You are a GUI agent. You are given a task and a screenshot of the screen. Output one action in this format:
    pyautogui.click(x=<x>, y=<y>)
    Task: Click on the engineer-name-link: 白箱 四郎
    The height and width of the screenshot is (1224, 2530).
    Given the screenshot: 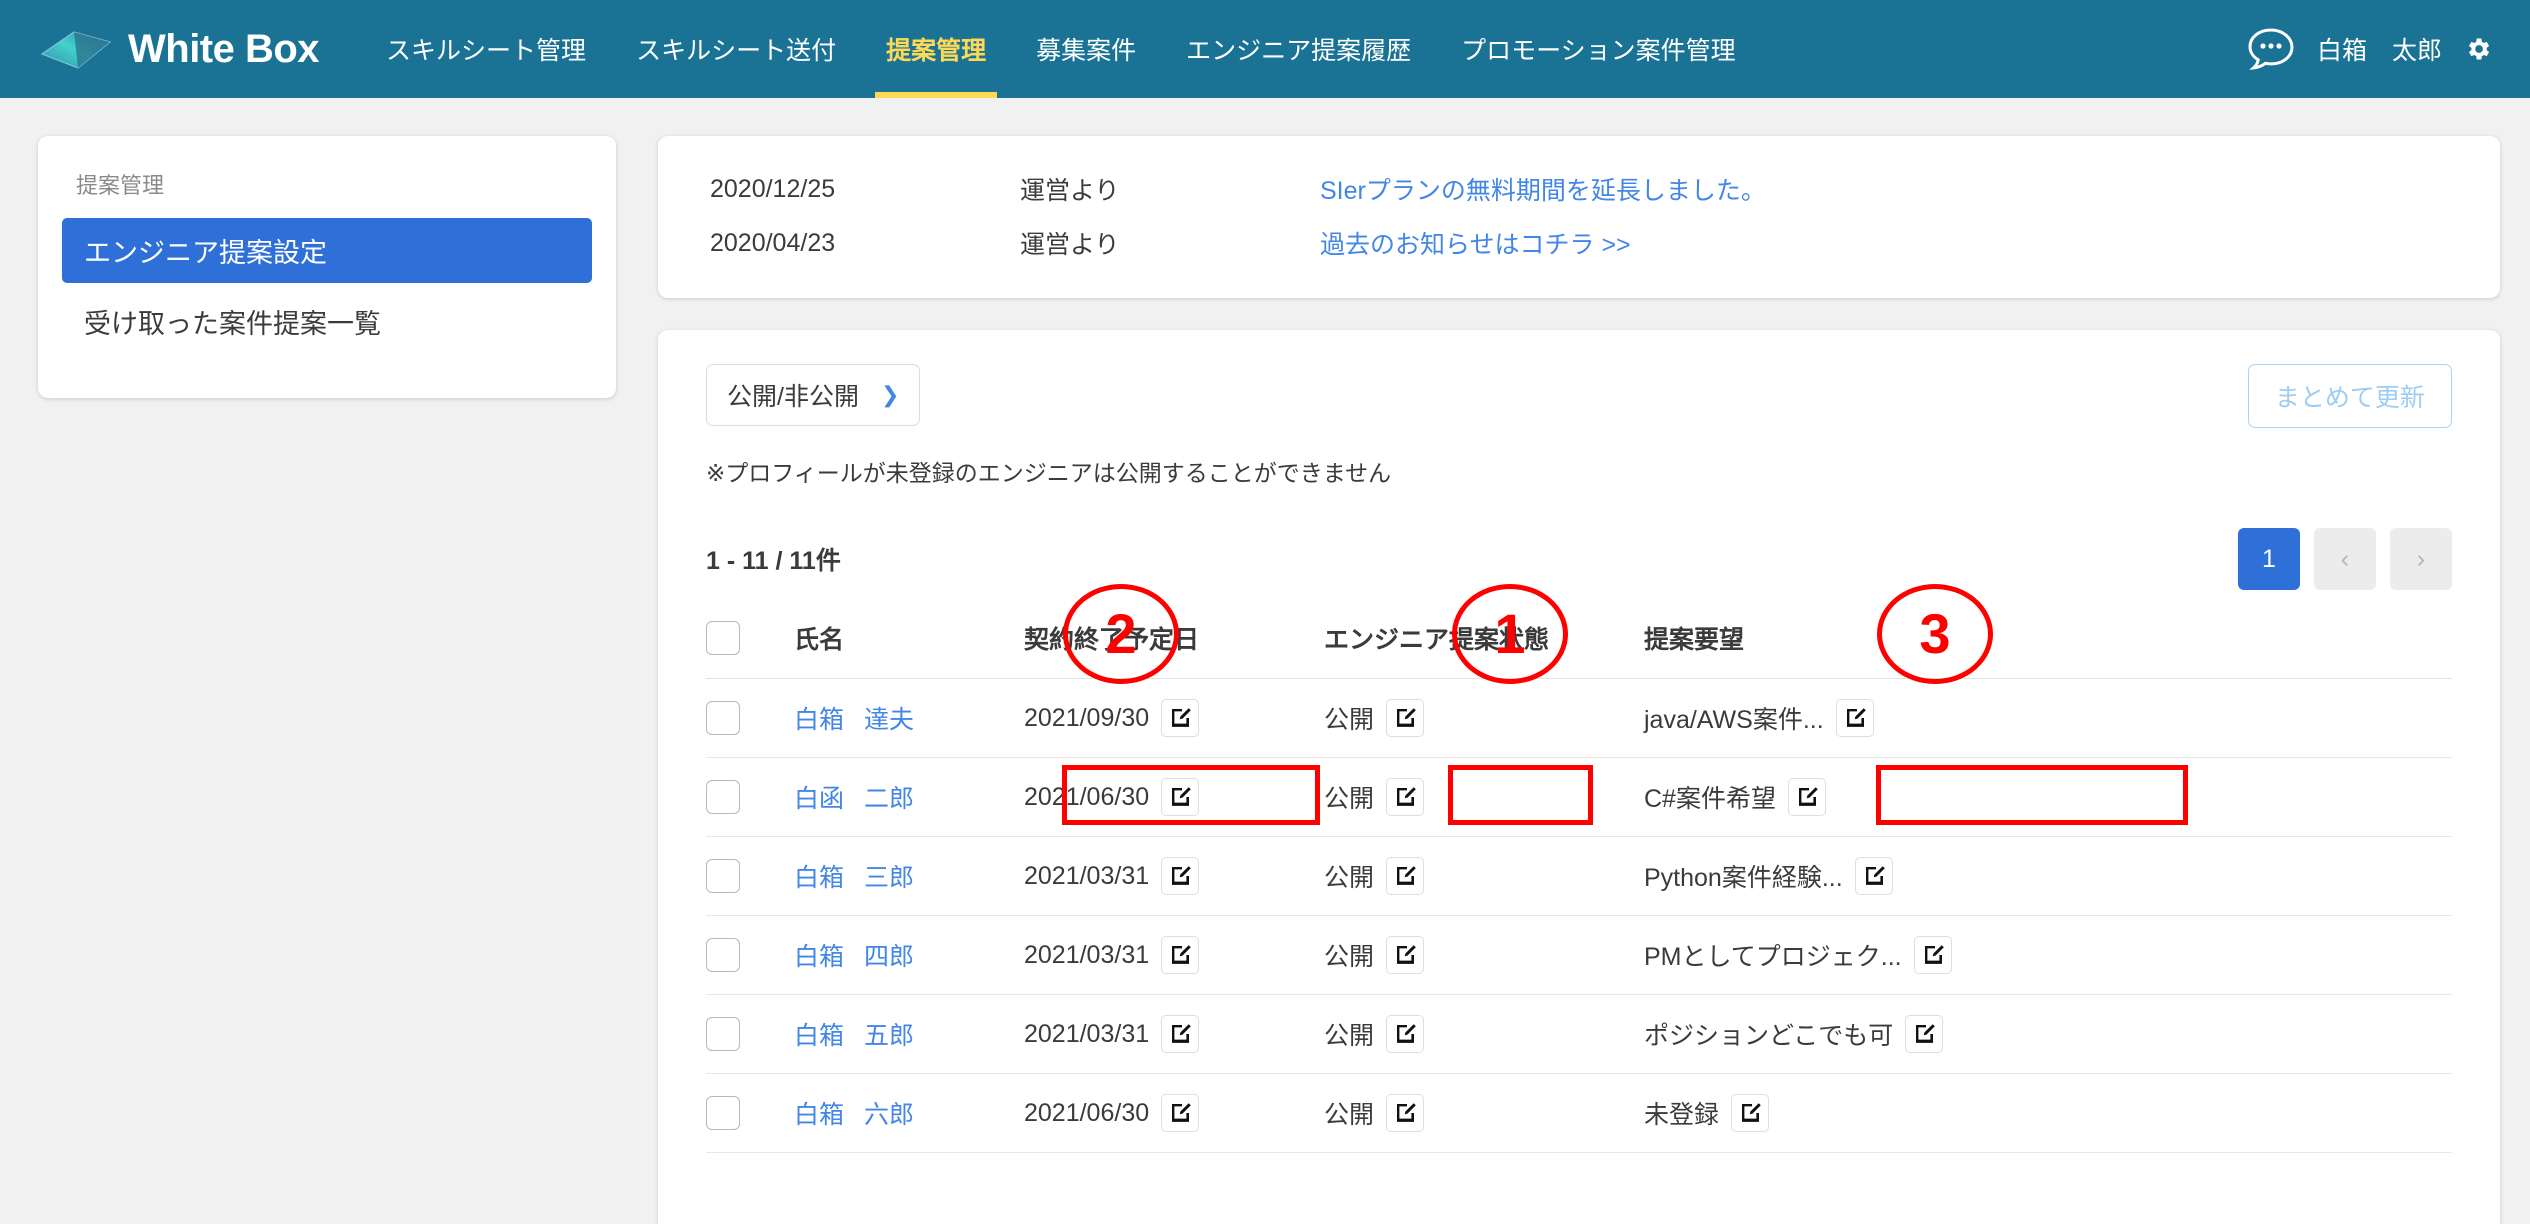 What is the action you would take?
    pyautogui.click(x=854, y=957)
    